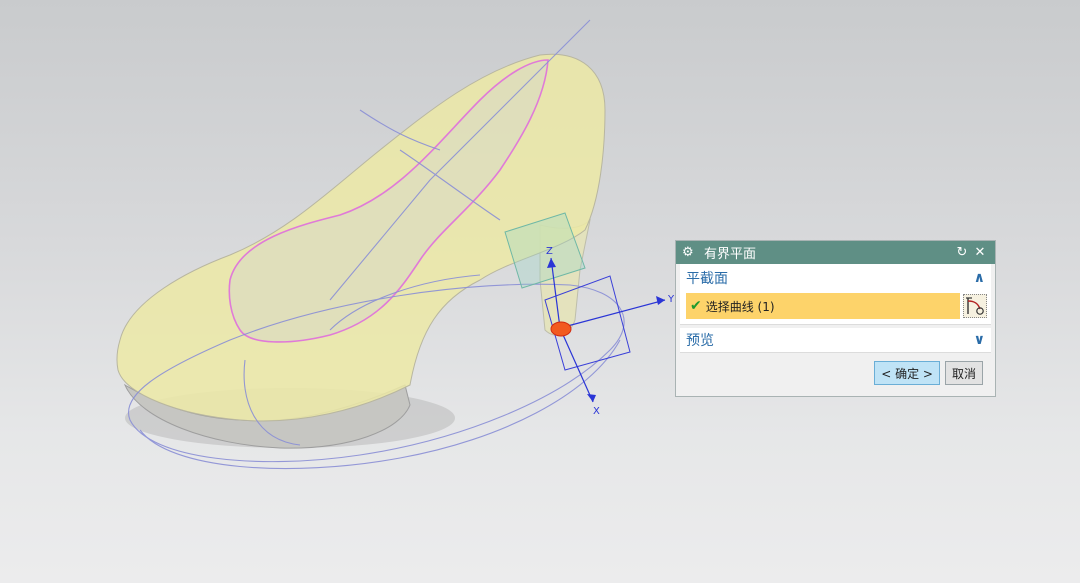 The width and height of the screenshot is (1080, 583). I want to click on curve-select-icon, so click(975, 306).